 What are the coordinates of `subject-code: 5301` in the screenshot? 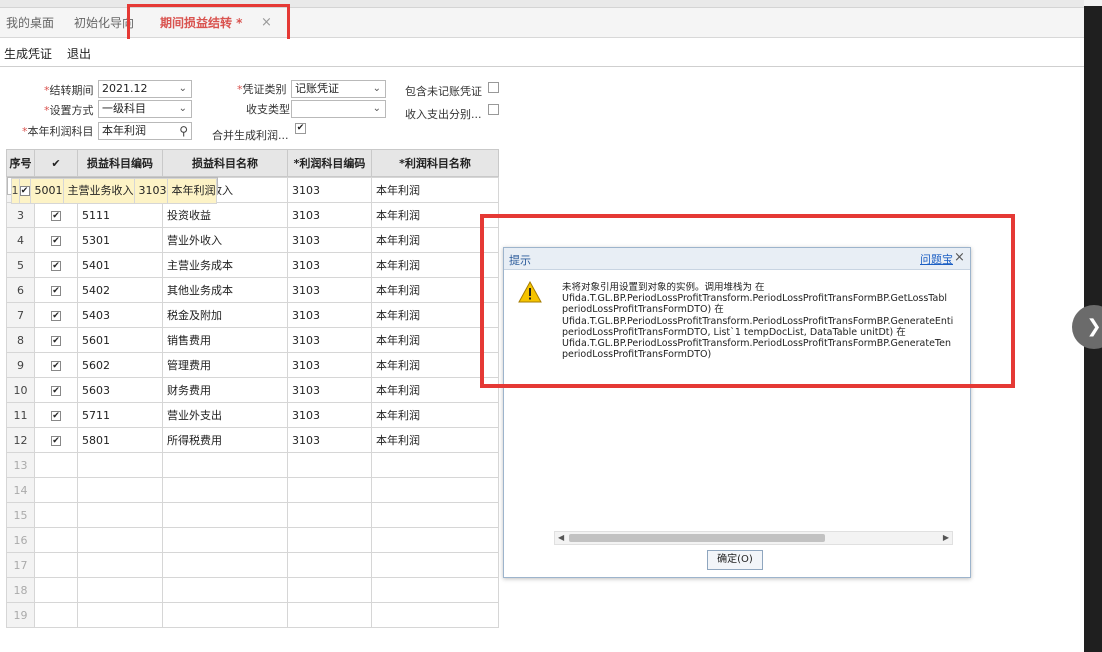 It's located at (120, 240).